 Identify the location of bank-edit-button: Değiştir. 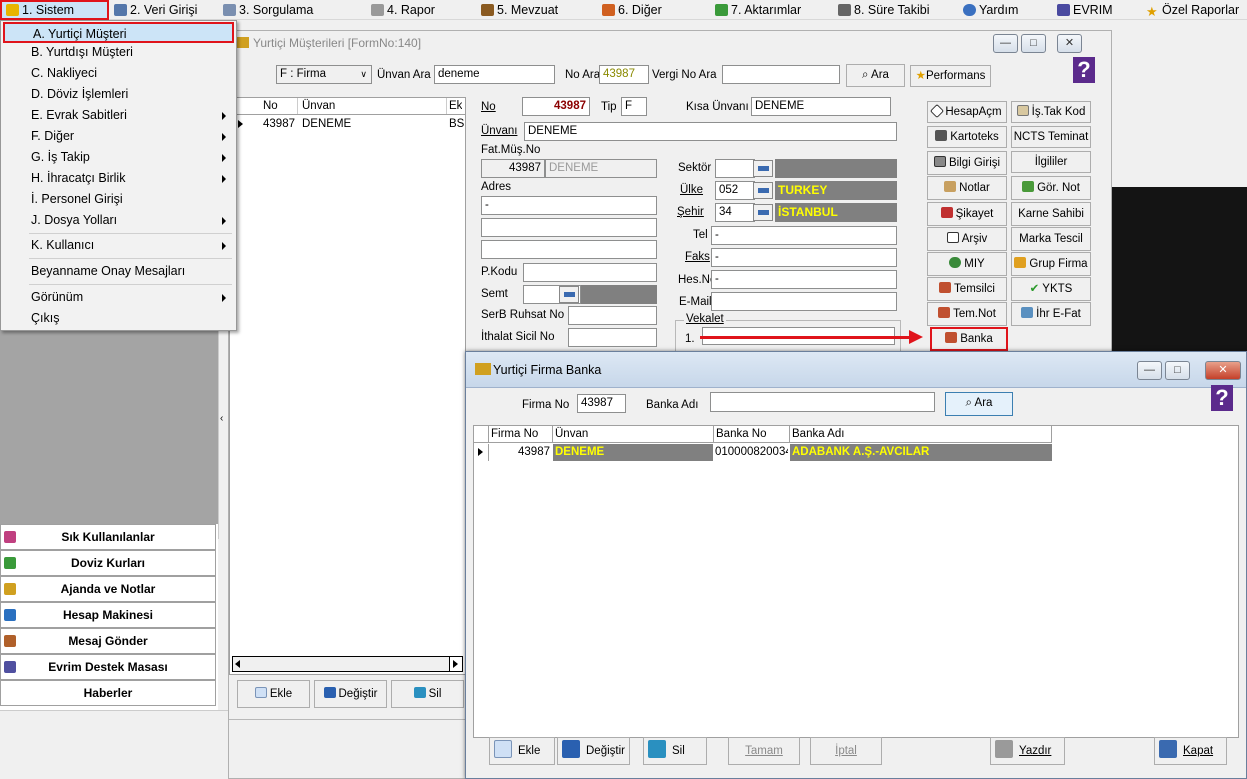
(593, 751).